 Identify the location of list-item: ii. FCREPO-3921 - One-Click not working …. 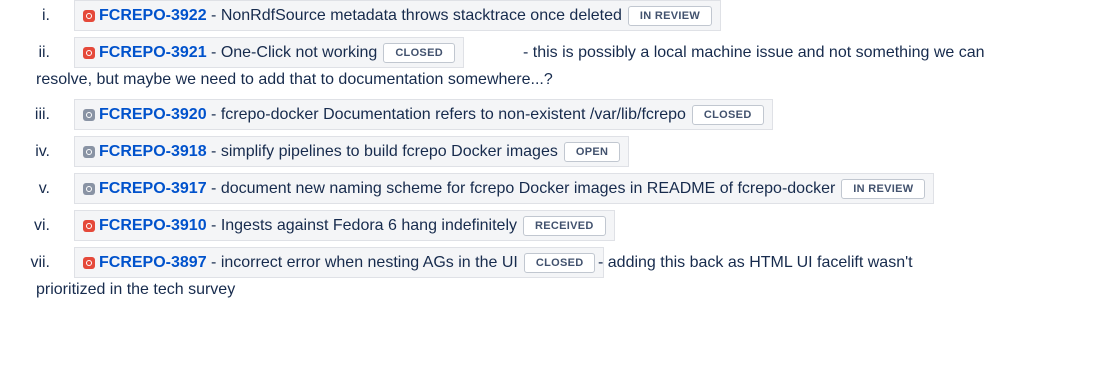
(553, 52).